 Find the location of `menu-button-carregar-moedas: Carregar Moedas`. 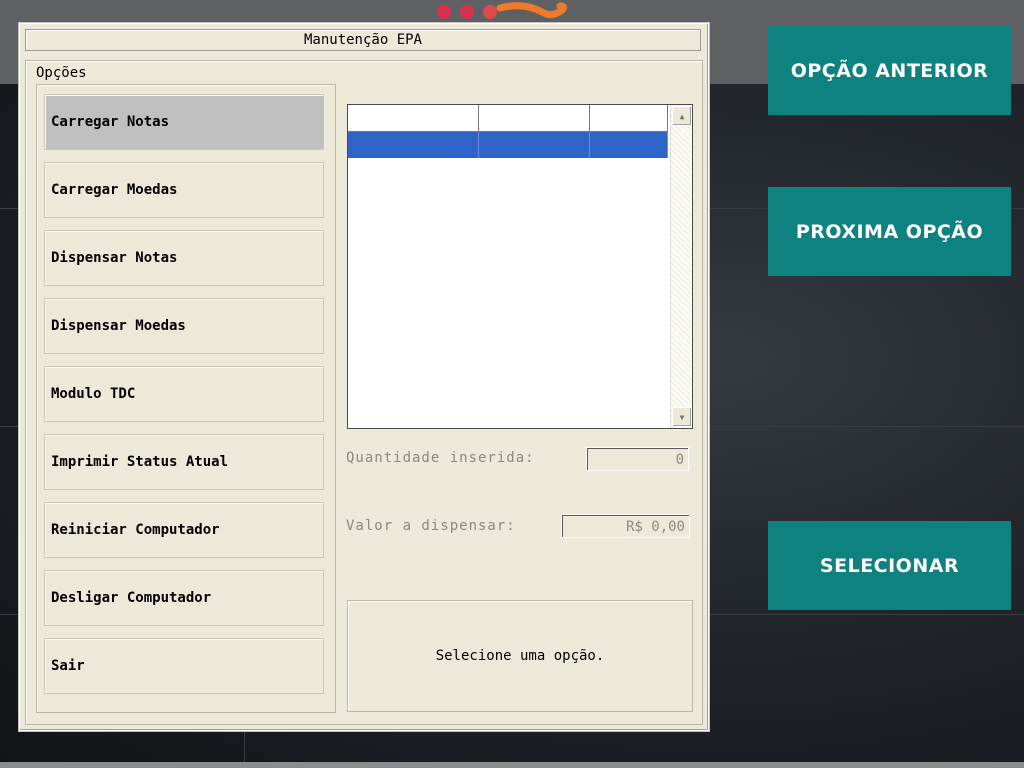

menu-button-carregar-moedas: Carregar Moedas is located at coordinates (184, 190).